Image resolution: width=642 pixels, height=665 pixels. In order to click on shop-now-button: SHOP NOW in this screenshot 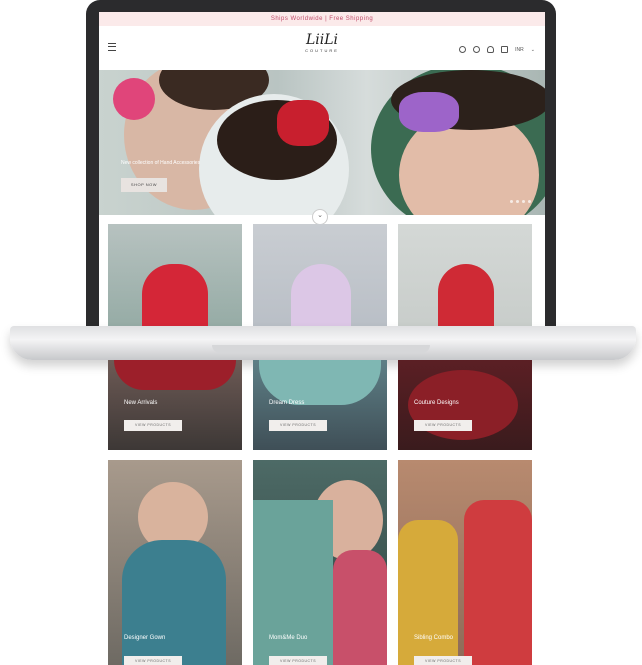, I will do `click(144, 185)`.